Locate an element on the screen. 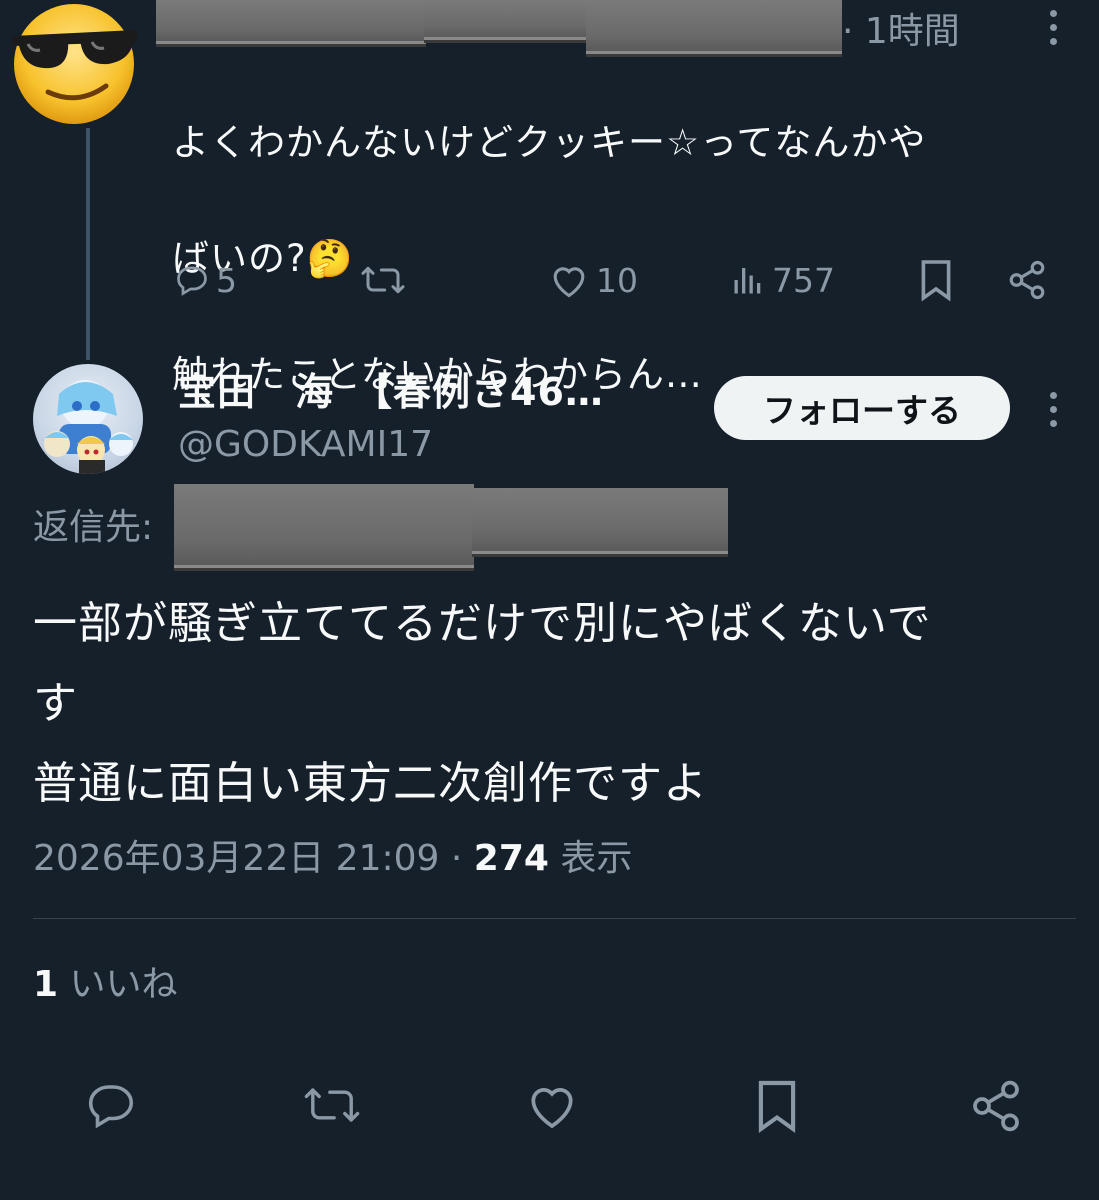 This screenshot has height=1200, width=1099. views-label: 表示 is located at coordinates (590, 858).